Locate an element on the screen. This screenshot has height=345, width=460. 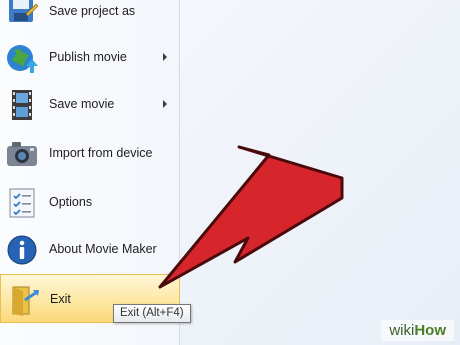
wikihow-watermark: wikiHow is located at coordinates (417, 330).